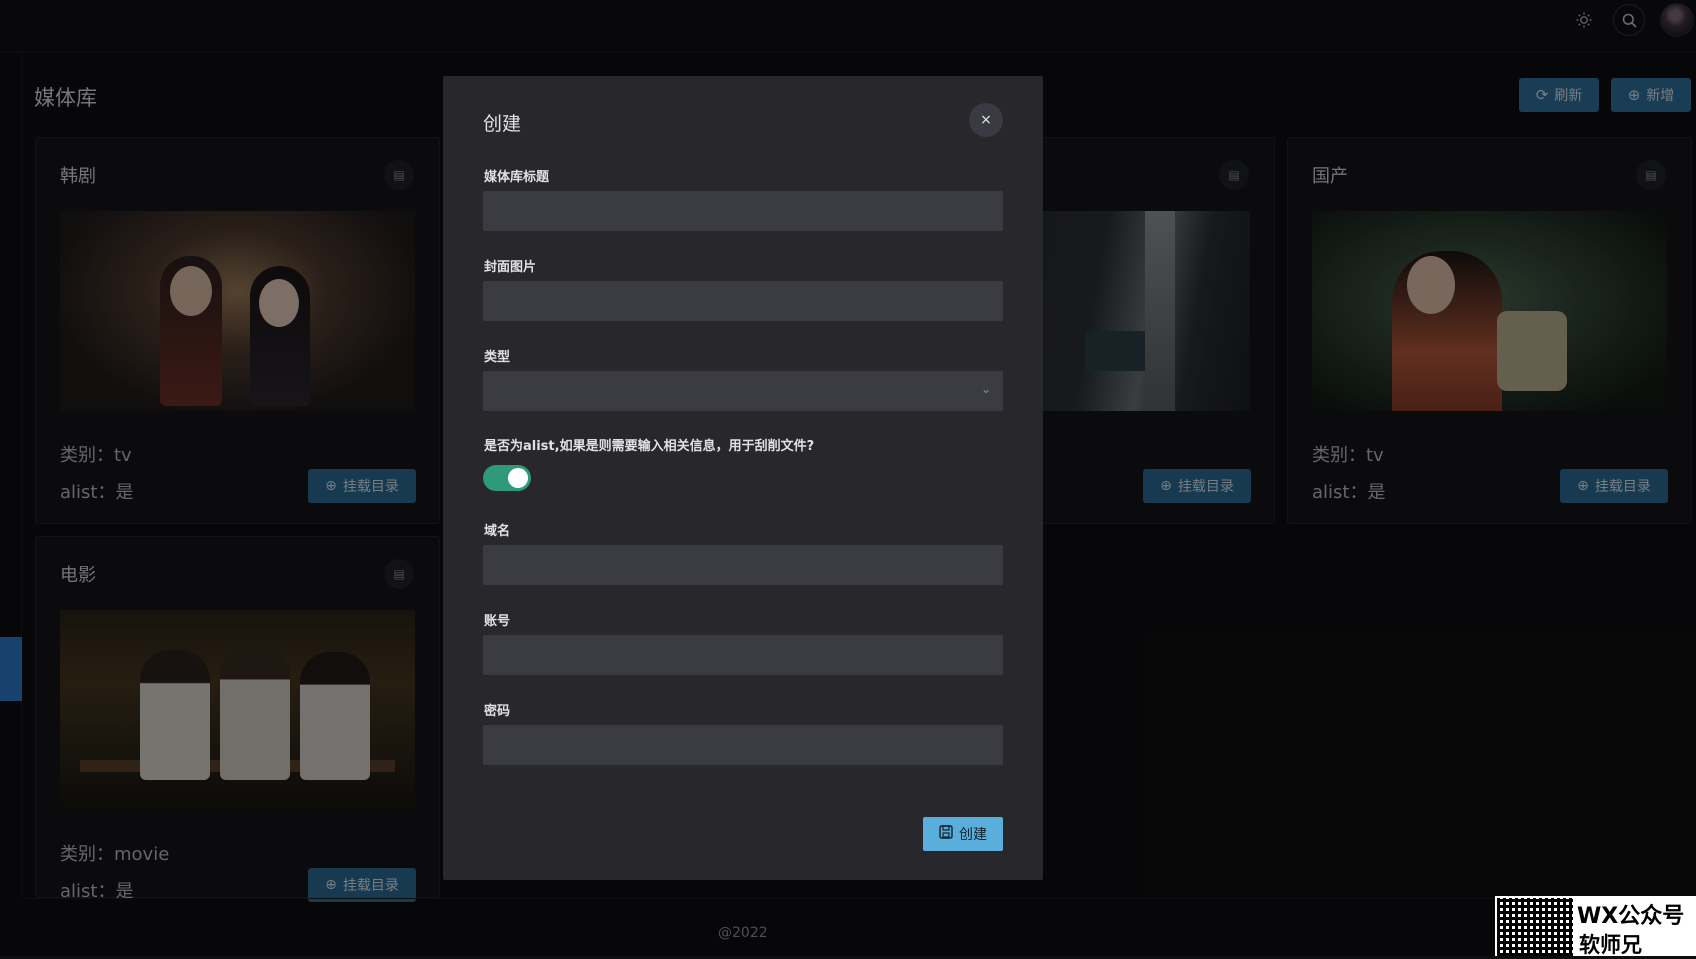 The height and width of the screenshot is (959, 1696). What do you see at coordinates (743, 391) in the screenshot?
I see `type-select: ⌄` at bounding box center [743, 391].